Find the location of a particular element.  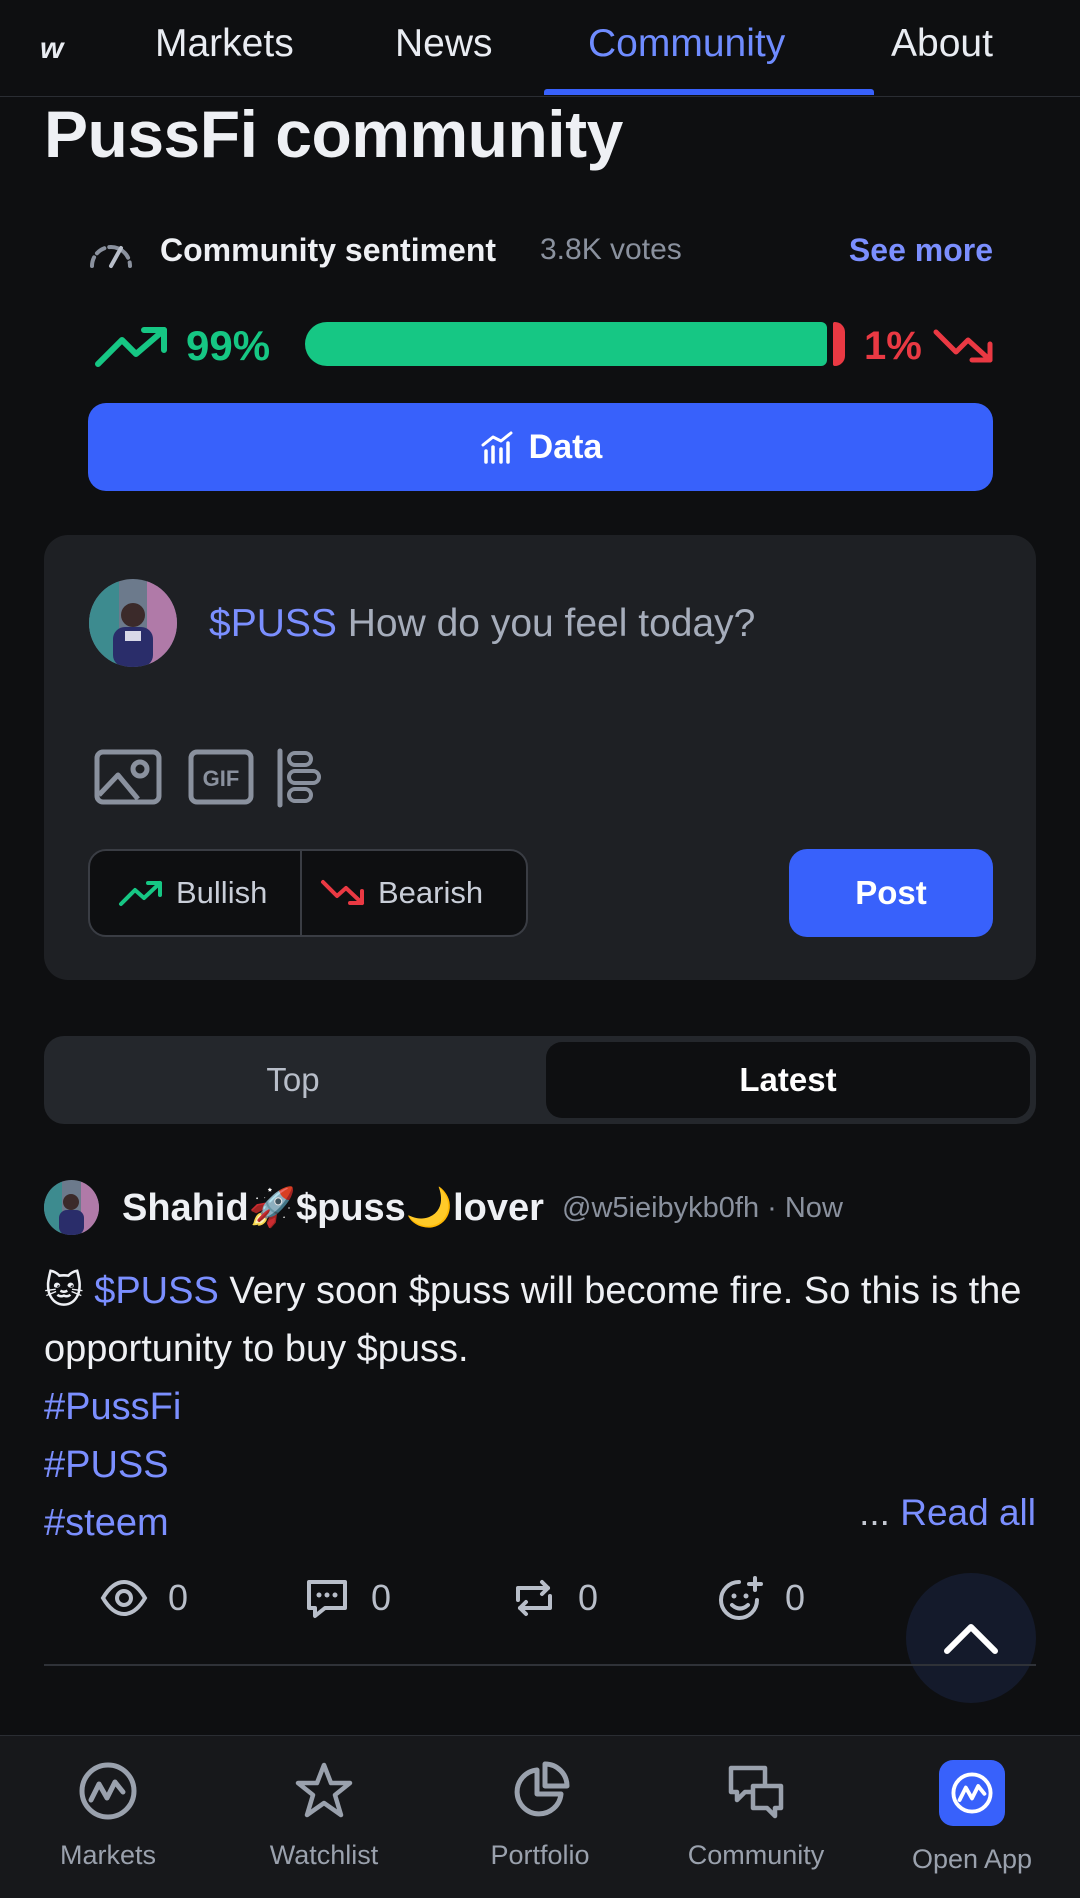

author-name: Shahid🚀$puss🌙lover is located at coordinates (333, 1208).